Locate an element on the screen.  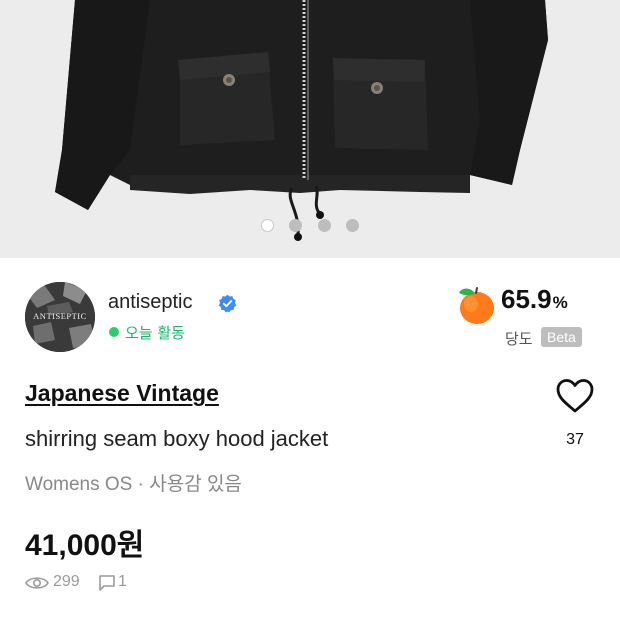
comment-count: 1 is located at coordinates (122, 581).